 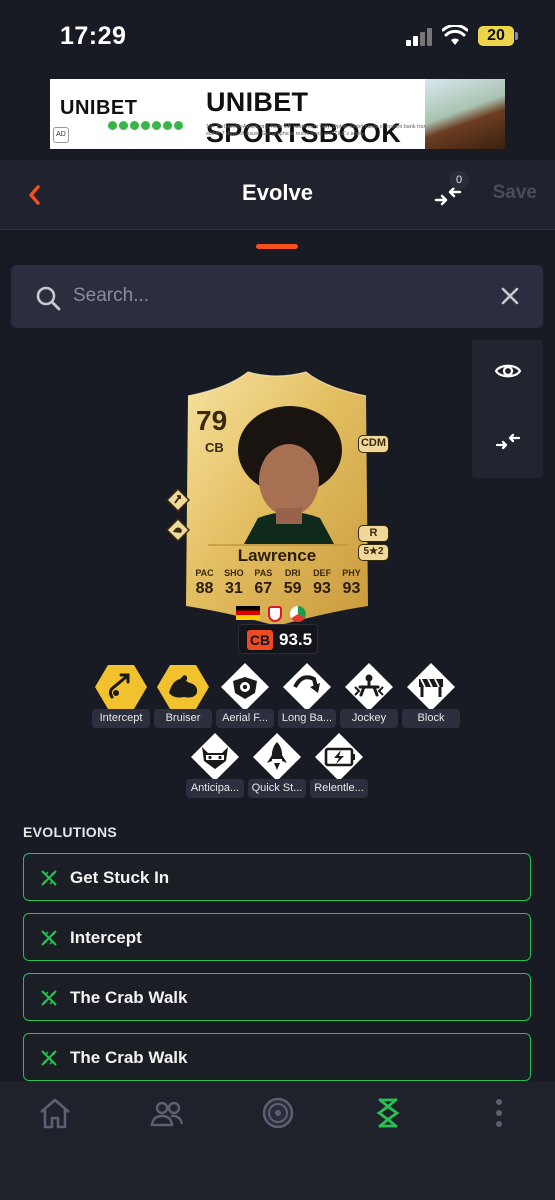 I want to click on nation-flag-icon, so click(x=248, y=613).